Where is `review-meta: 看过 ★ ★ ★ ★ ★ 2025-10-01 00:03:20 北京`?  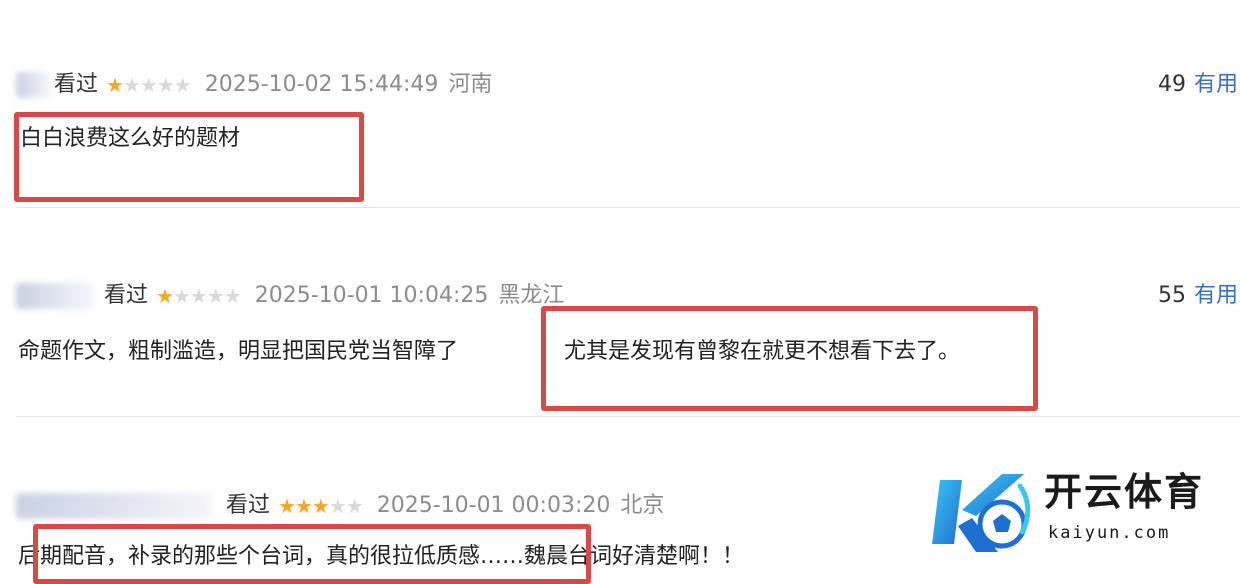 review-meta: 看过 ★ ★ ★ ★ ★ 2025-10-01 00:03:20 北京 is located at coordinates (340, 506).